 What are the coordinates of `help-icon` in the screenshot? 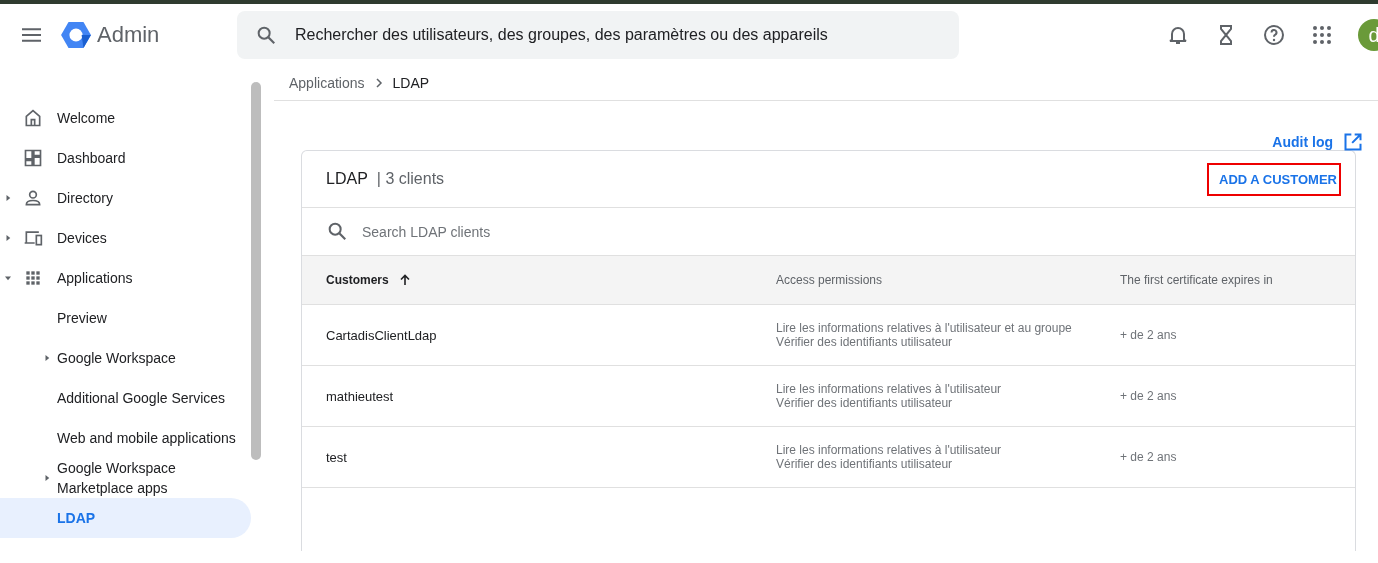 It's located at (1274, 35).